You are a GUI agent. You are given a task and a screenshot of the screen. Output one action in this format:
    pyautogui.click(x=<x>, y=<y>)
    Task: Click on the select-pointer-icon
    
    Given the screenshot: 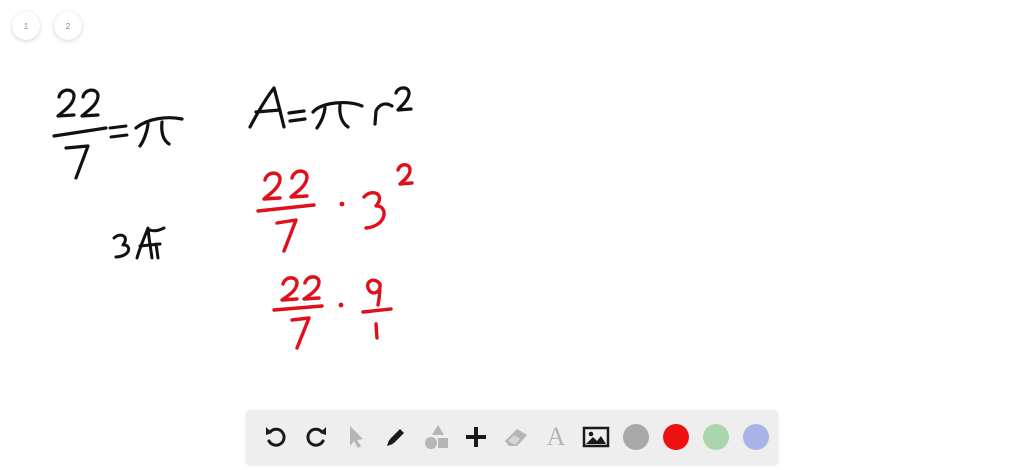 What is the action you would take?
    pyautogui.click(x=356, y=437)
    